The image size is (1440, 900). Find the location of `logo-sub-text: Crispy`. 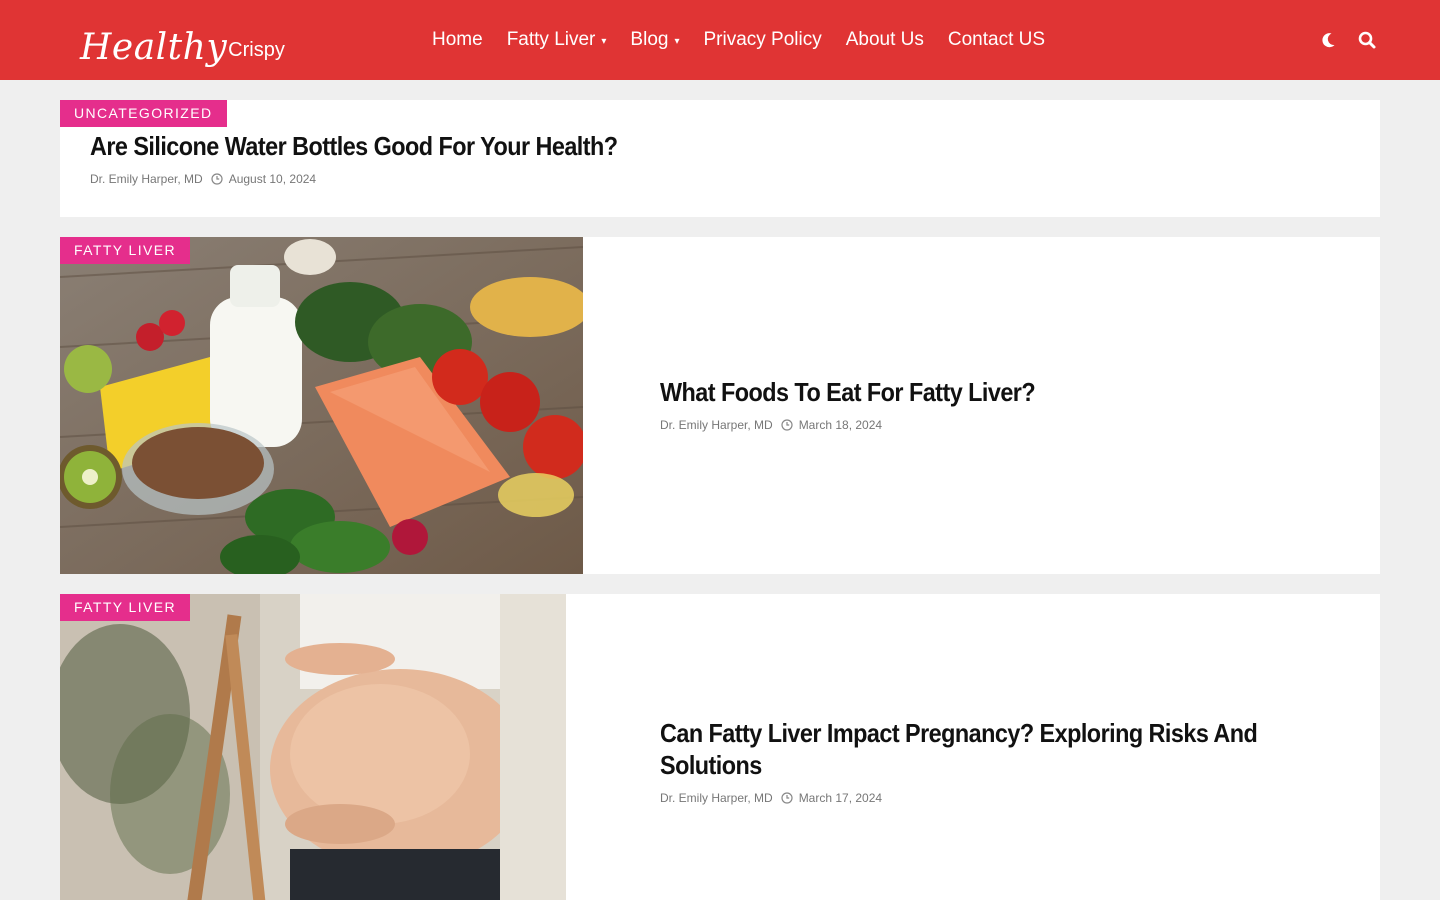

logo-sub-text: Crispy is located at coordinates (256, 50).